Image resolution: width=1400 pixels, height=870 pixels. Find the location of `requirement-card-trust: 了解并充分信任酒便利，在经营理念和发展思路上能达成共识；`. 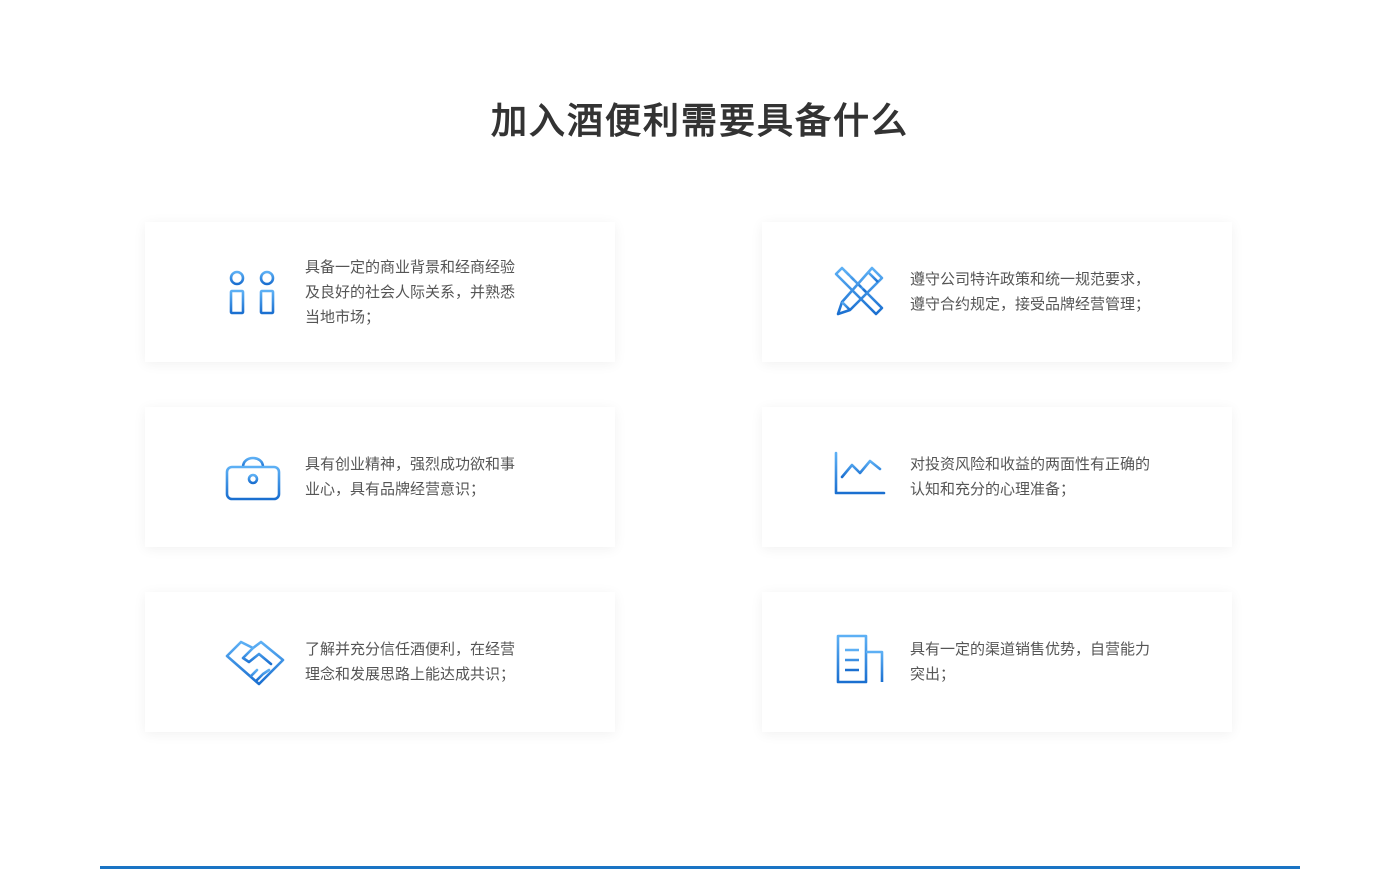

requirement-card-trust: 了解并充分信任酒便利，在经营理念和发展思路上能达成共识； is located at coordinates (380, 662).